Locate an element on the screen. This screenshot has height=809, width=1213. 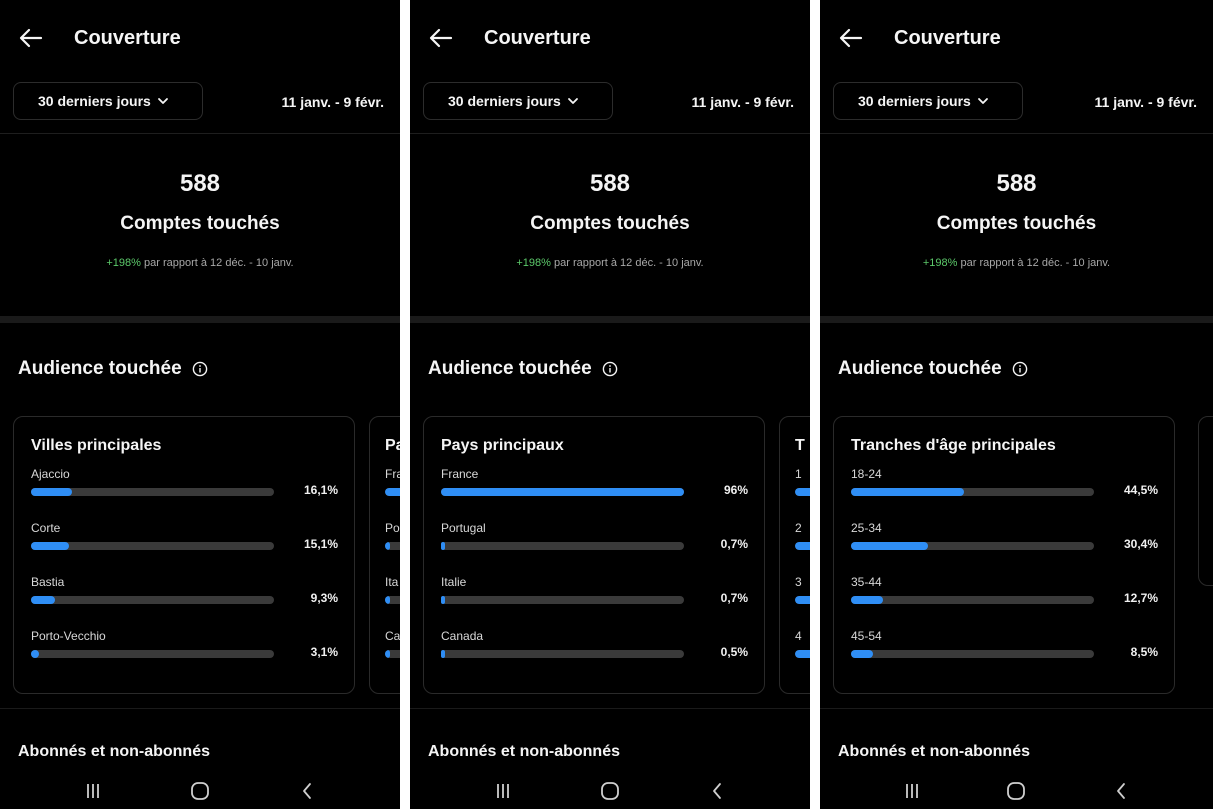
row-label: 18-24 is located at coordinates (866, 474).